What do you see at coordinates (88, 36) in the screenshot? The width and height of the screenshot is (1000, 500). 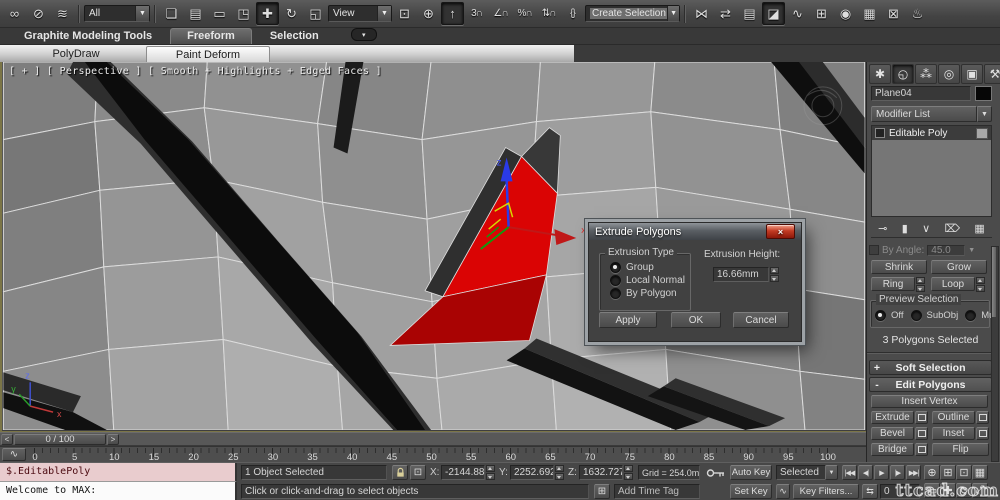 I see `tab-graphite-modeling-tools: Graphite Modeling Tools` at bounding box center [88, 36].